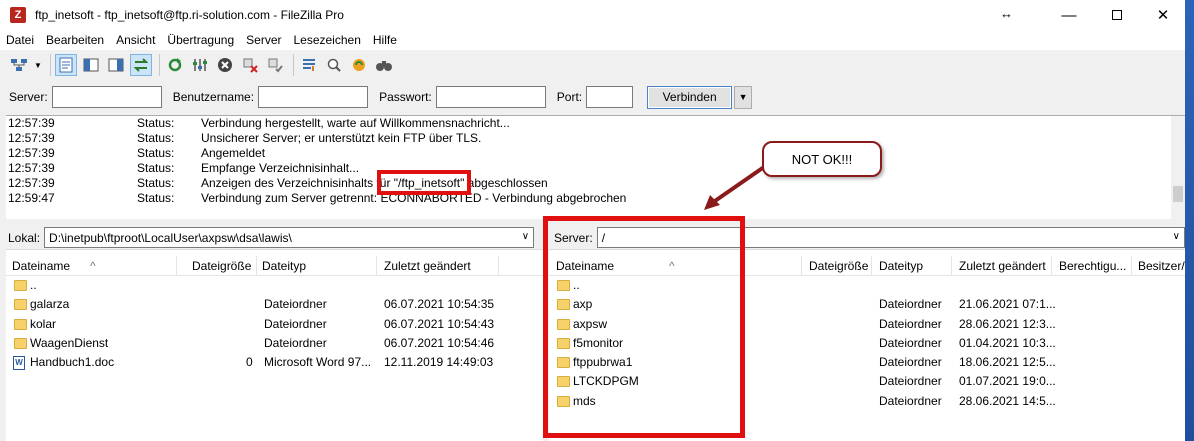 This screenshot has height=441, width=1194. I want to click on sync-browse-icon, so click(359, 65).